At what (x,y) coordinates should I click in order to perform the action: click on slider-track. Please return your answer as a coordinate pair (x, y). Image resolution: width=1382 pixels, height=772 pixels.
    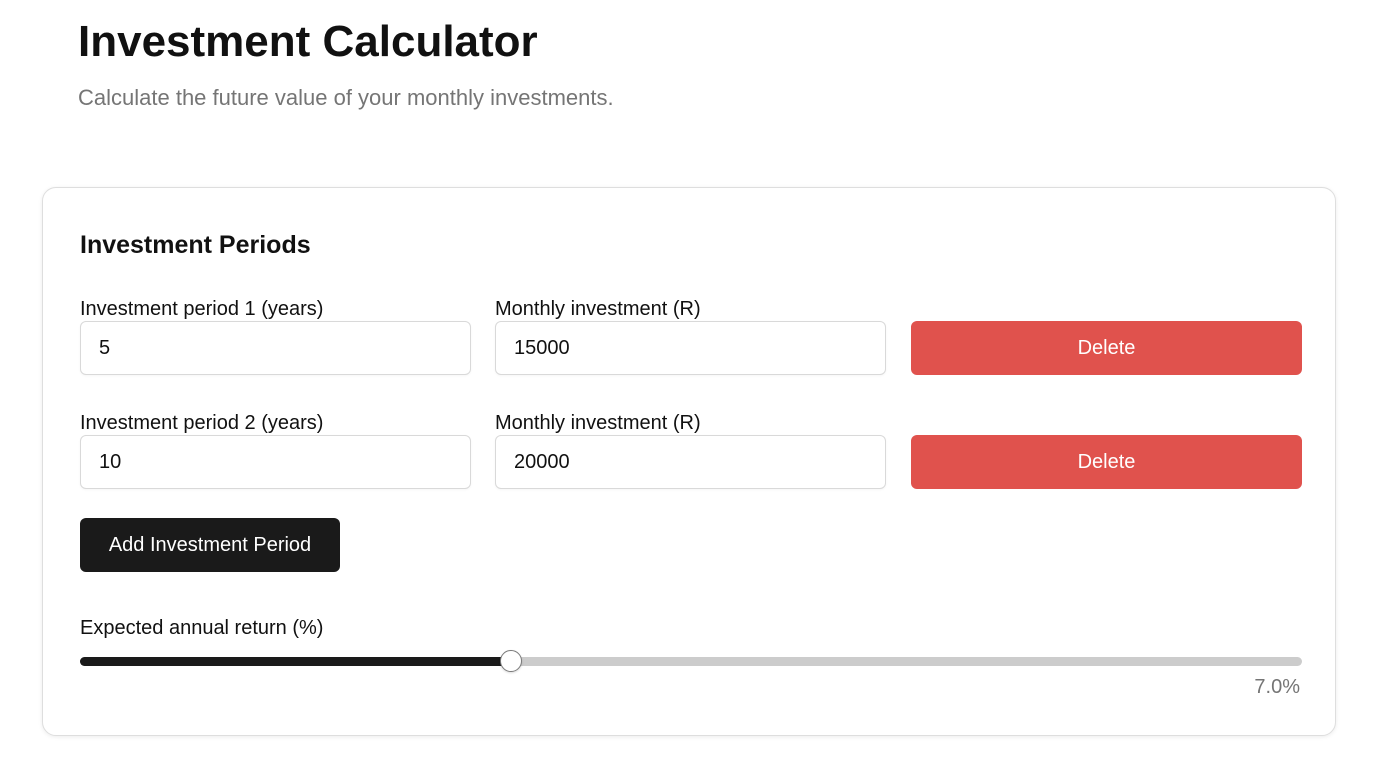
    Looking at the image, I should click on (691, 661).